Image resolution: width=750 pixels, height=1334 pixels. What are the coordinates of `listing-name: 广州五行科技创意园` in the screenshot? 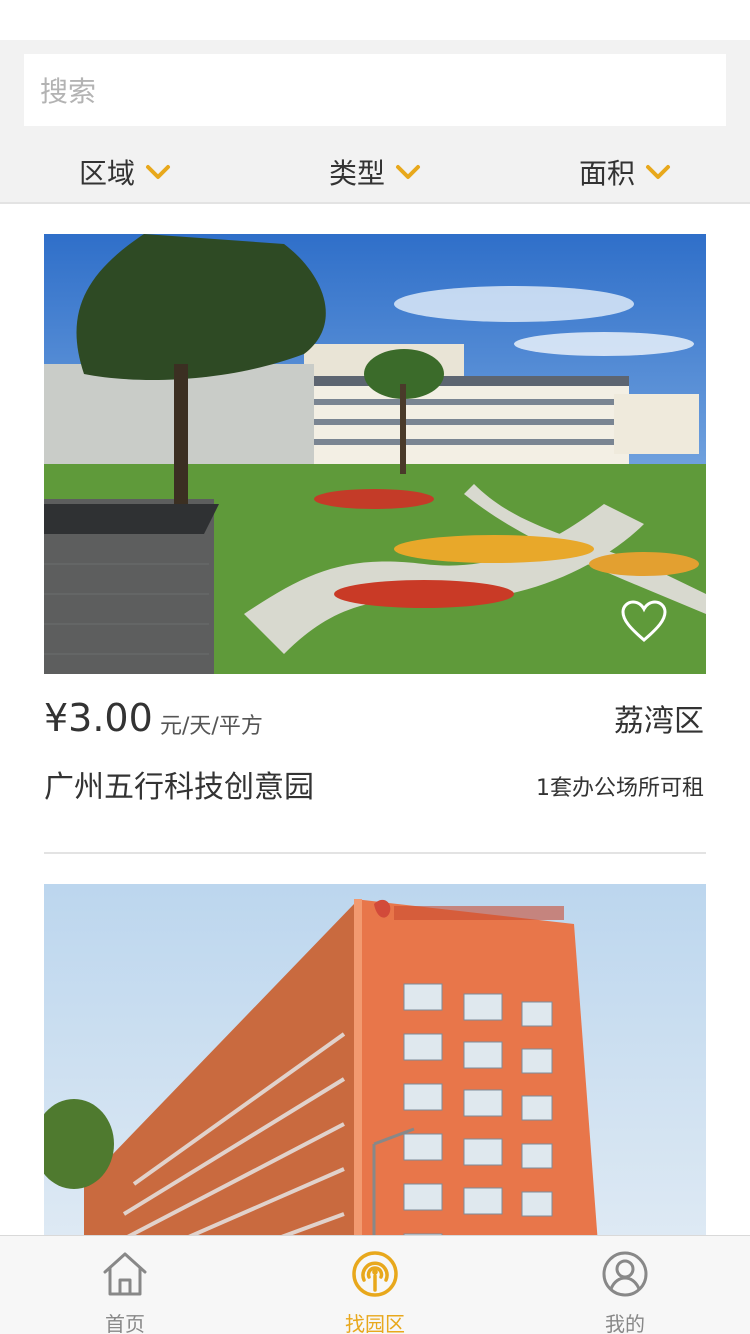 It's located at (179, 787).